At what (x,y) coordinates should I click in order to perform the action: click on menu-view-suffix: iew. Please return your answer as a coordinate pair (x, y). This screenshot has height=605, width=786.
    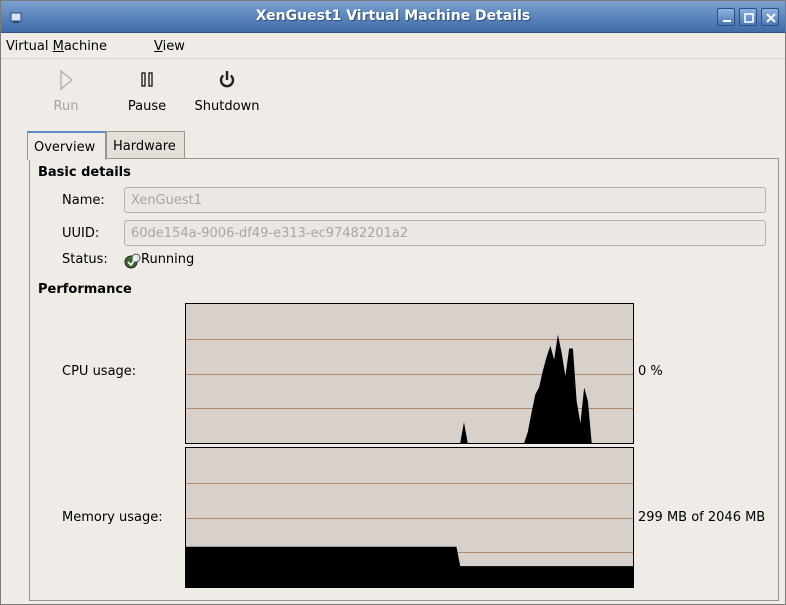
    Looking at the image, I should click on (173, 46).